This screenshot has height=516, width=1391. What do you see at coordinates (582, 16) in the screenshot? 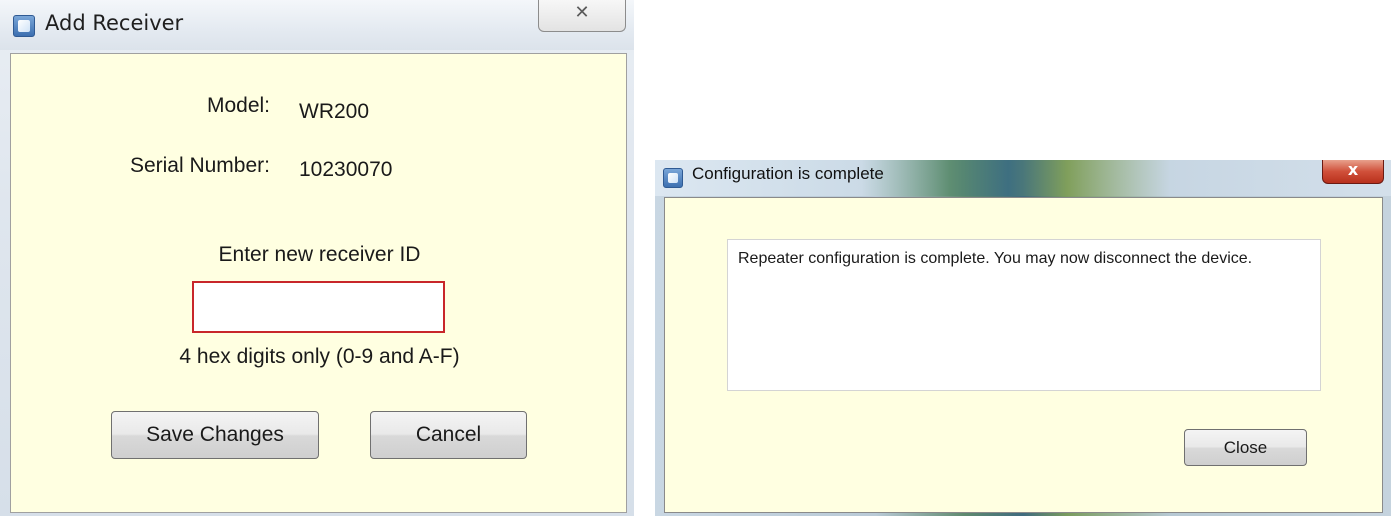
I see `window-close-button: ✕` at bounding box center [582, 16].